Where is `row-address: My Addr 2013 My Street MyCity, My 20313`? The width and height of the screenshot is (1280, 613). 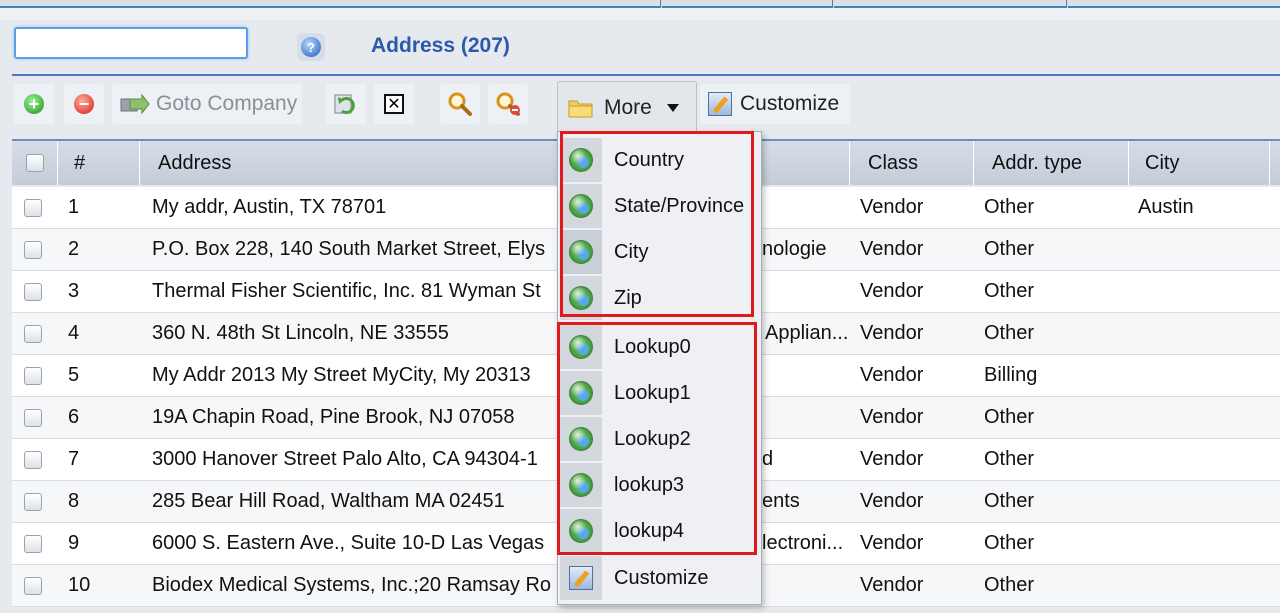
row-address: My Addr 2013 My Street MyCity, My 20313 is located at coordinates (341, 375).